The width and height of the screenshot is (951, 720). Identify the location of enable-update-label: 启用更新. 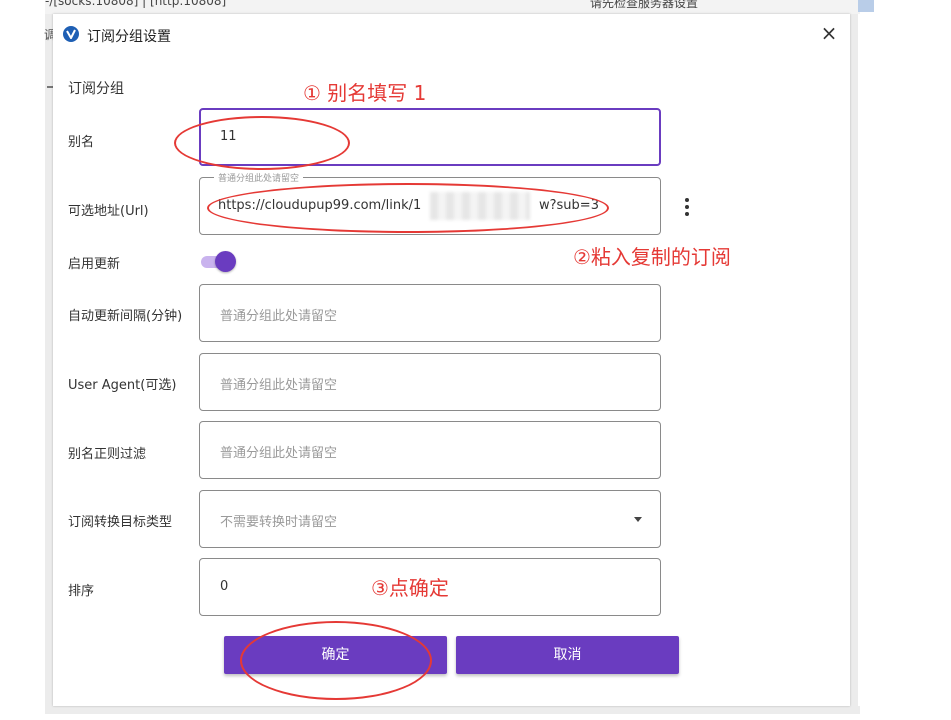
(94, 264).